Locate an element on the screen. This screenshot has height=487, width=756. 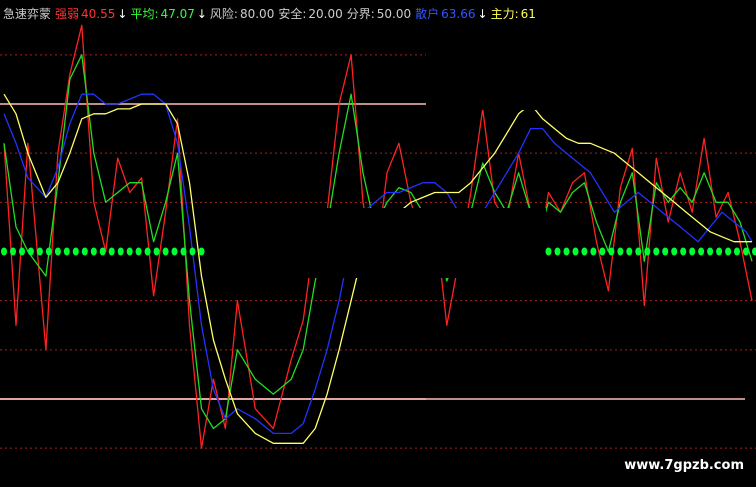
mask-block is located at coordinates (432, 243).